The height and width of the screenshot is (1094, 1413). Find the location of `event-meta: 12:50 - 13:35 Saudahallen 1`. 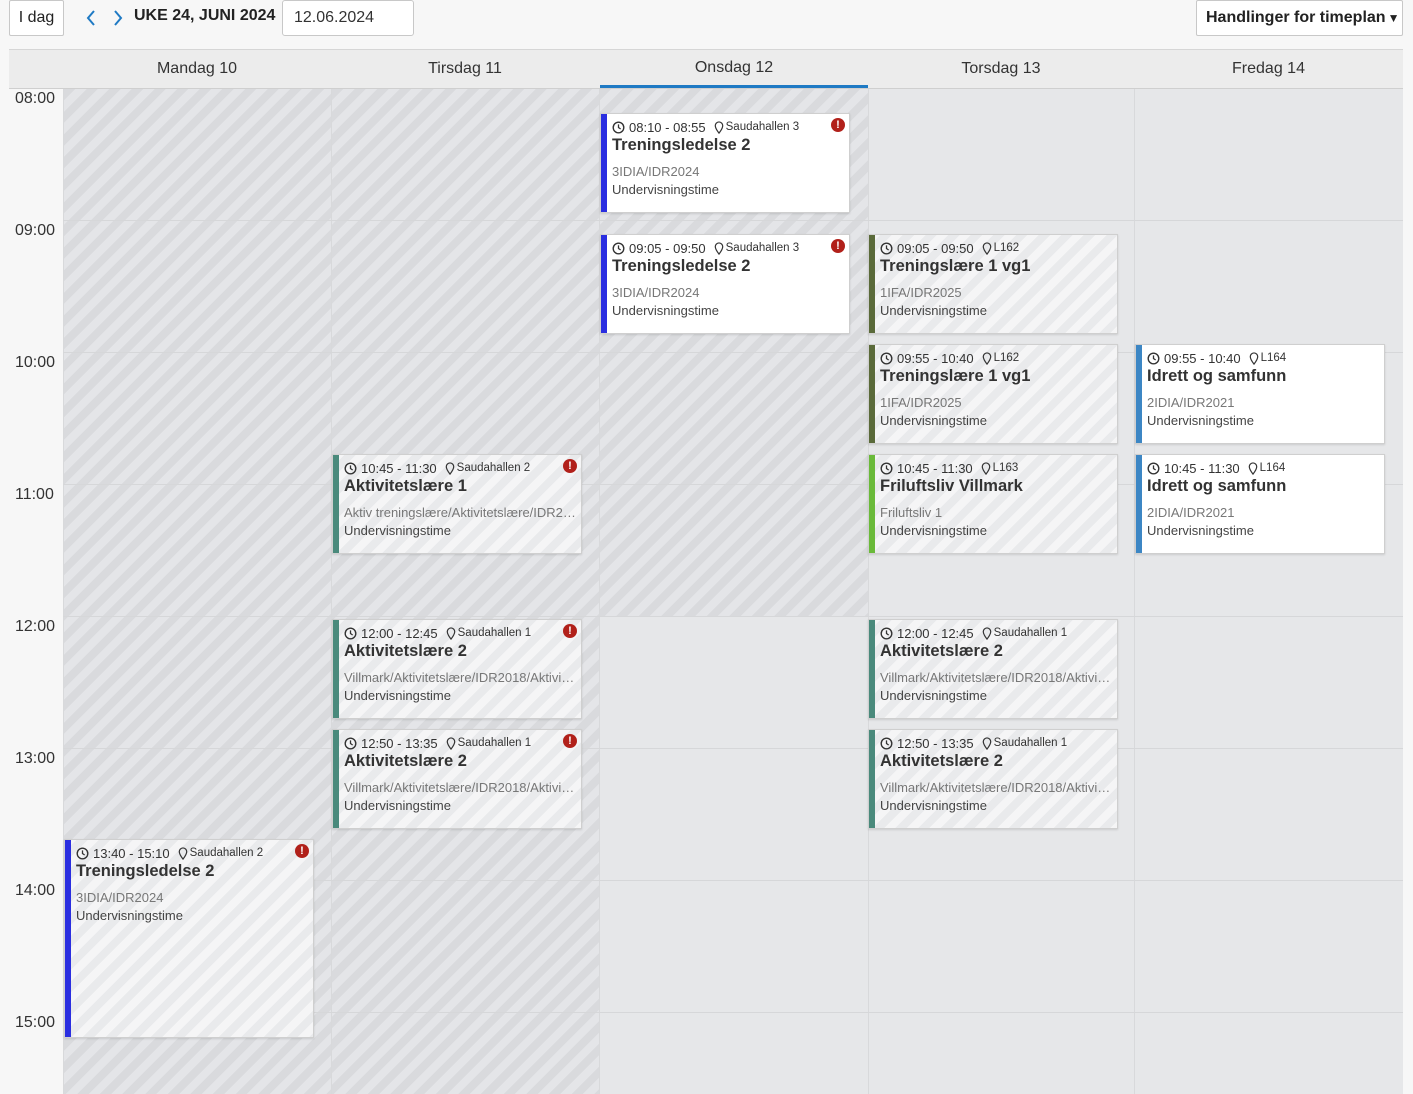

event-meta: 12:50 - 13:35 Saudahallen 1 is located at coordinates (973, 743).